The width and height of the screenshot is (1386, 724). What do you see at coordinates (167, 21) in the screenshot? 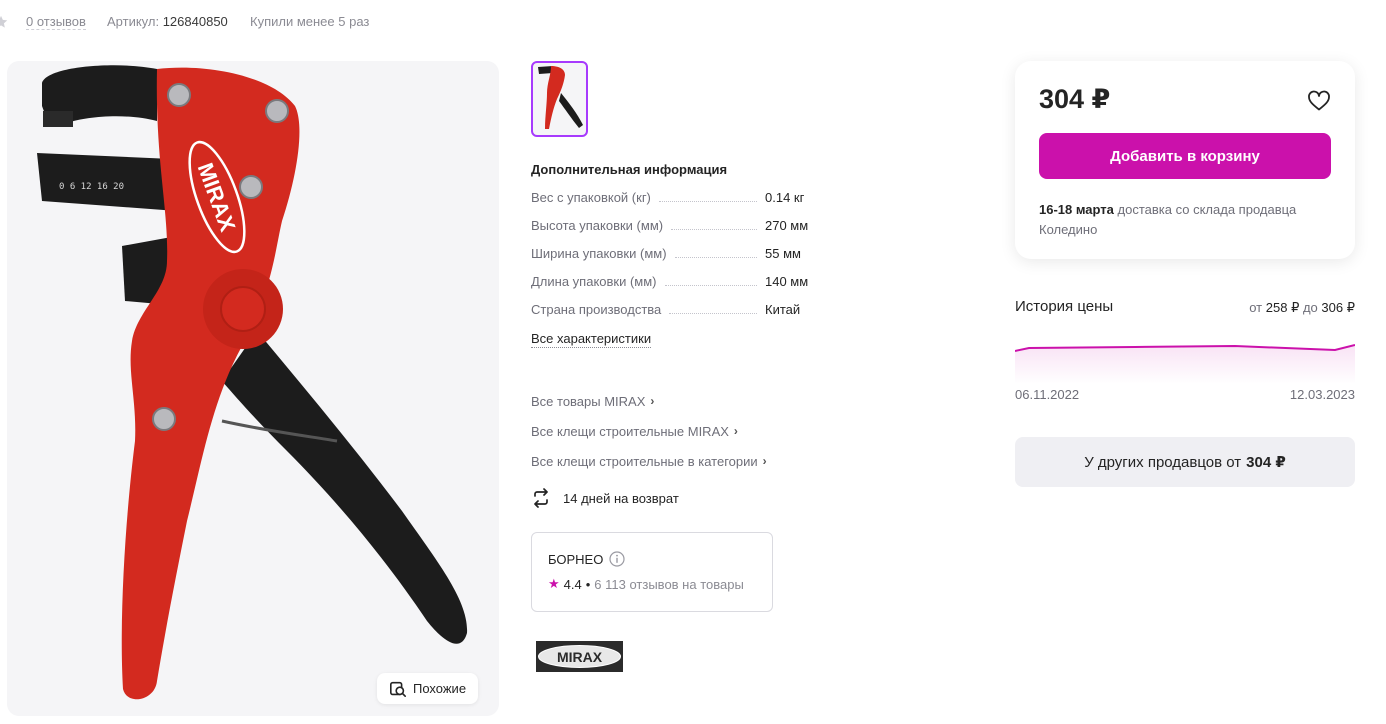
I see `article-number: Артикул: 126840850` at bounding box center [167, 21].